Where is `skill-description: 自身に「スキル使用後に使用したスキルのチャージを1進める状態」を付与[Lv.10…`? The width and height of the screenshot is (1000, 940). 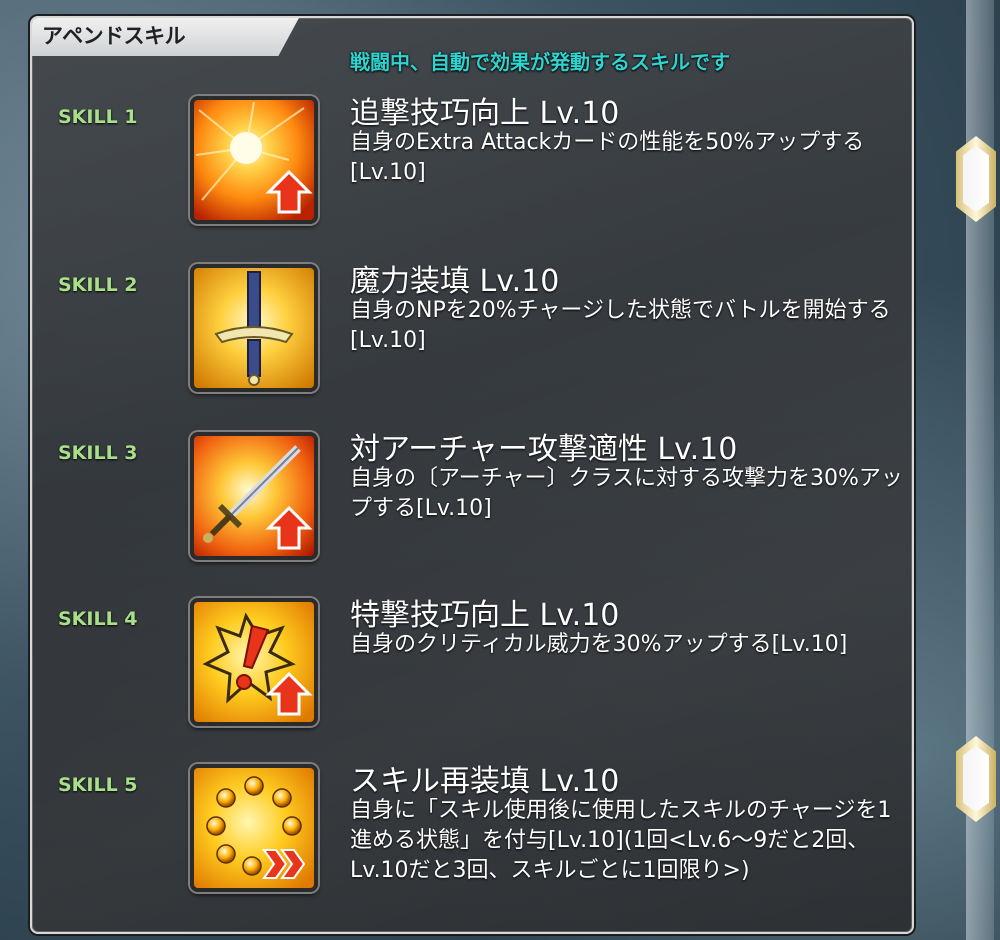 skill-description: 自身に「スキル使用後に使用したスキルのチャージを1進める状態」を付与[Lv.10… is located at coordinates (621, 840).